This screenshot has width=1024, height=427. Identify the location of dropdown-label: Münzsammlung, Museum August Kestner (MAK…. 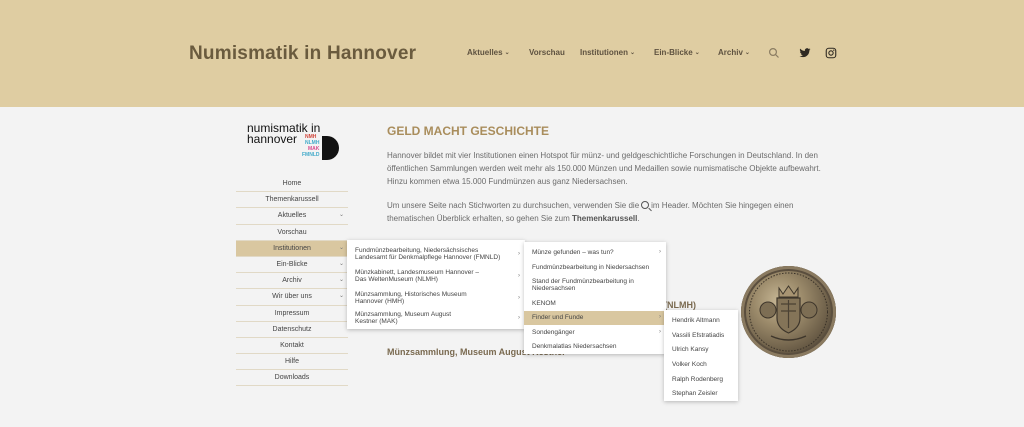
(403, 318).